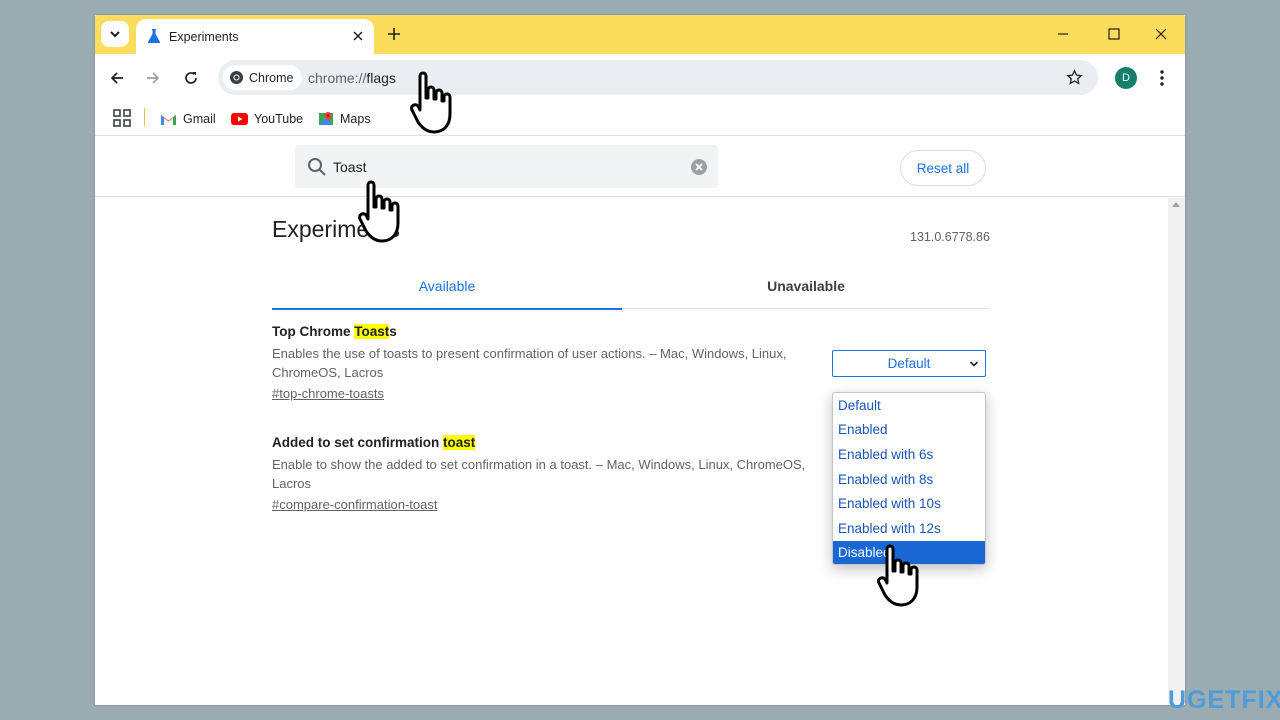 Image resolution: width=1280 pixels, height=720 pixels. Describe the element at coordinates (279, 119) in the screenshot. I see `bookmark-label: YouTube` at that location.